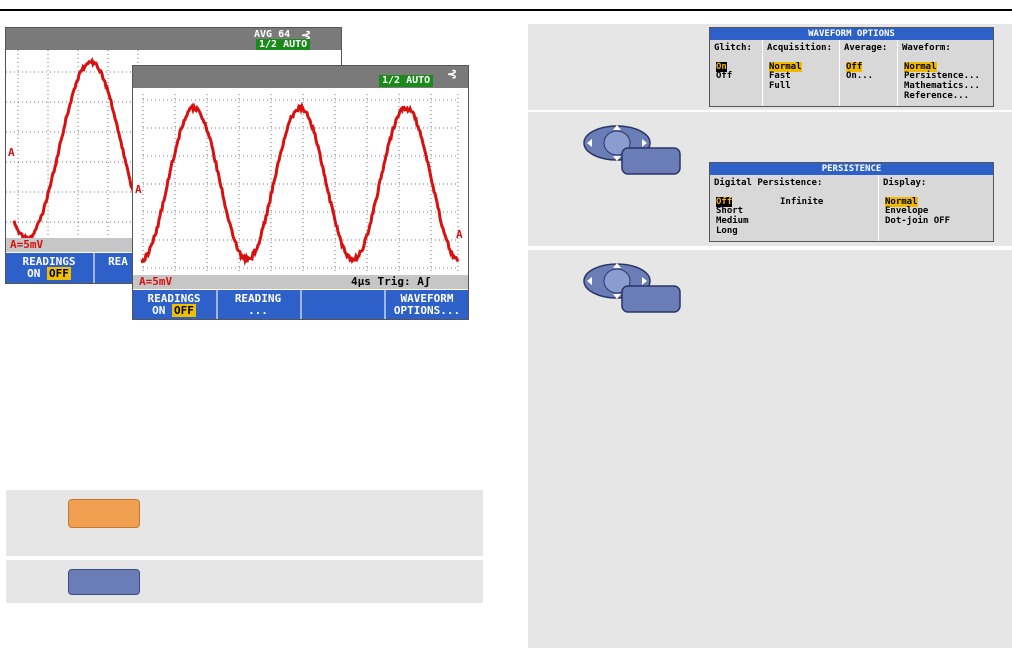 This screenshot has height=648, width=1012. I want to click on persistence-short-option: Short, so click(729, 211).